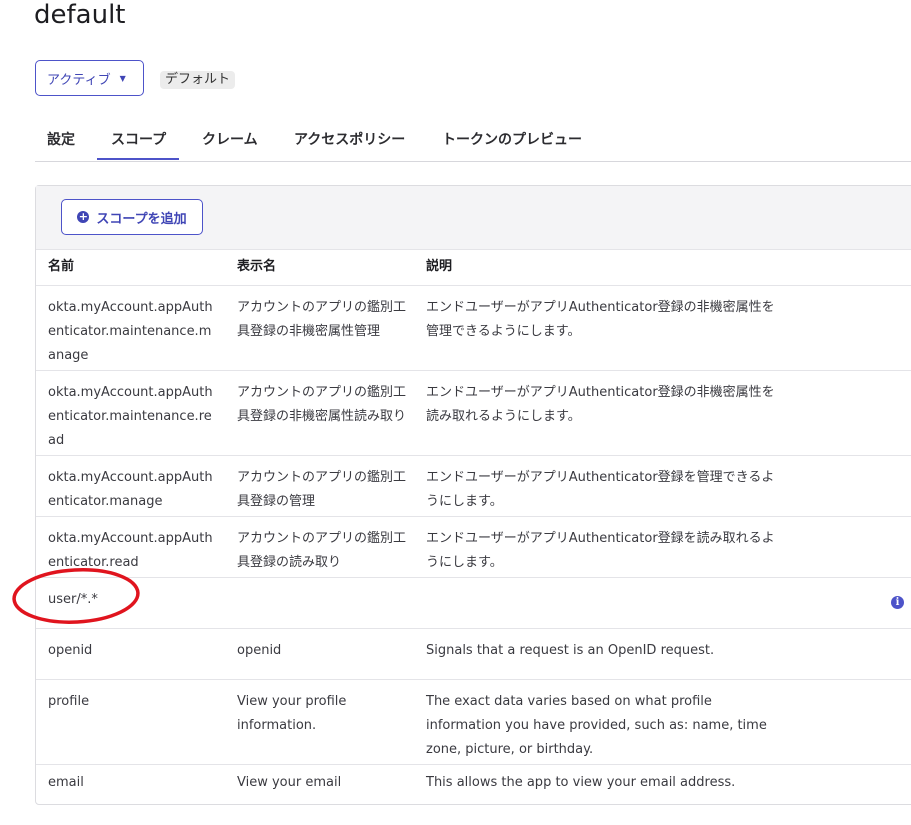 The image size is (911, 825). Describe the element at coordinates (138, 144) in the screenshot. I see `tab-scopes: スコープ` at that location.